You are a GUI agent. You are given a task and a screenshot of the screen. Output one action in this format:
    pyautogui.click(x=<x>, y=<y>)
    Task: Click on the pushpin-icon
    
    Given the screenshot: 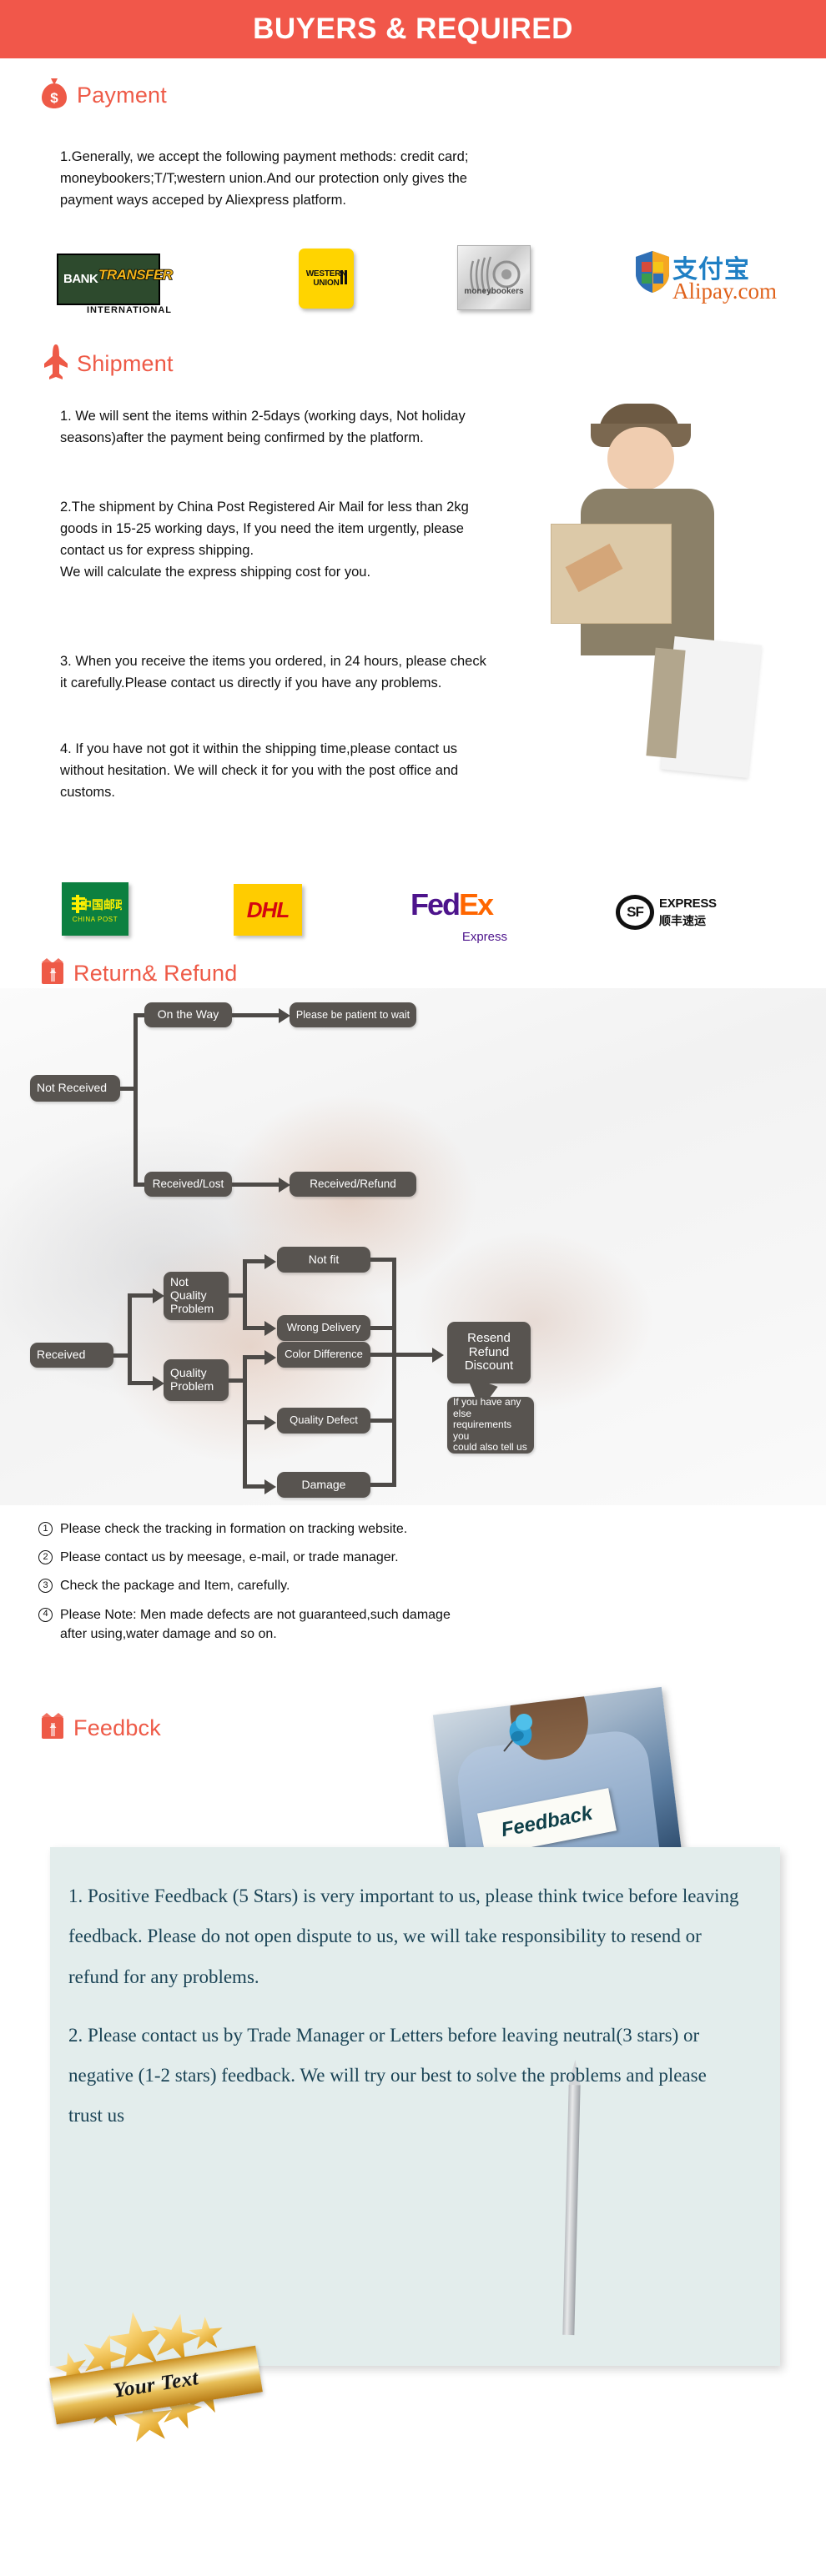 What is the action you would take?
    pyautogui.click(x=517, y=1733)
    